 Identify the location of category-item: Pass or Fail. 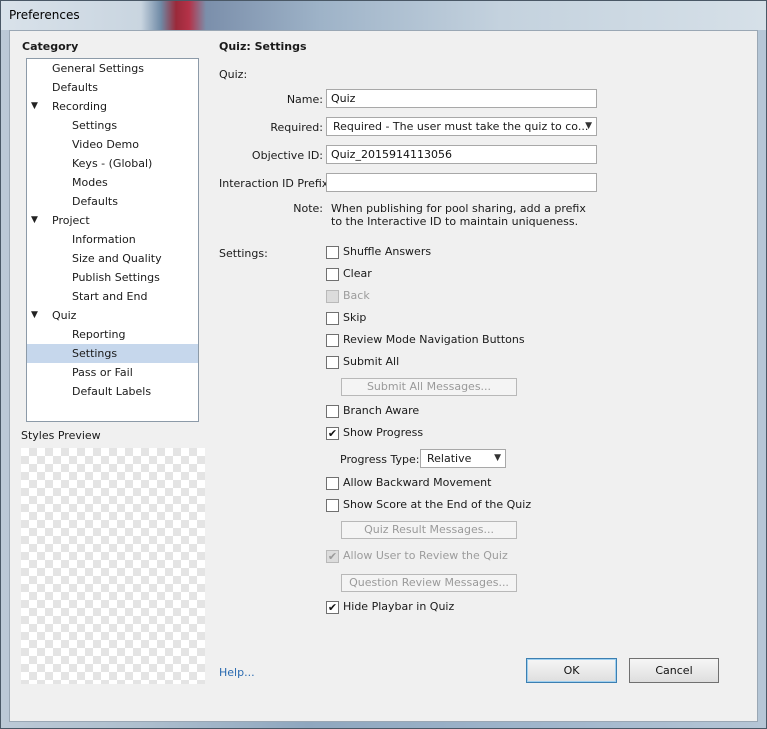
(112, 372).